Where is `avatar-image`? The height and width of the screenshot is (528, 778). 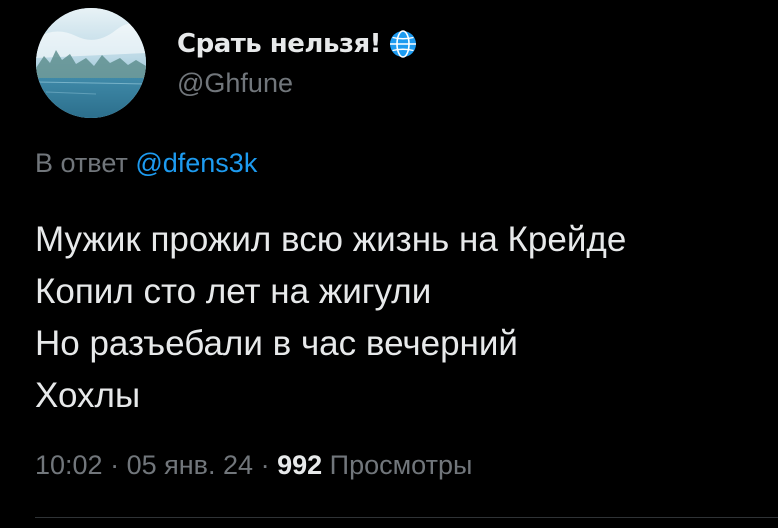
avatar-image is located at coordinates (91, 63).